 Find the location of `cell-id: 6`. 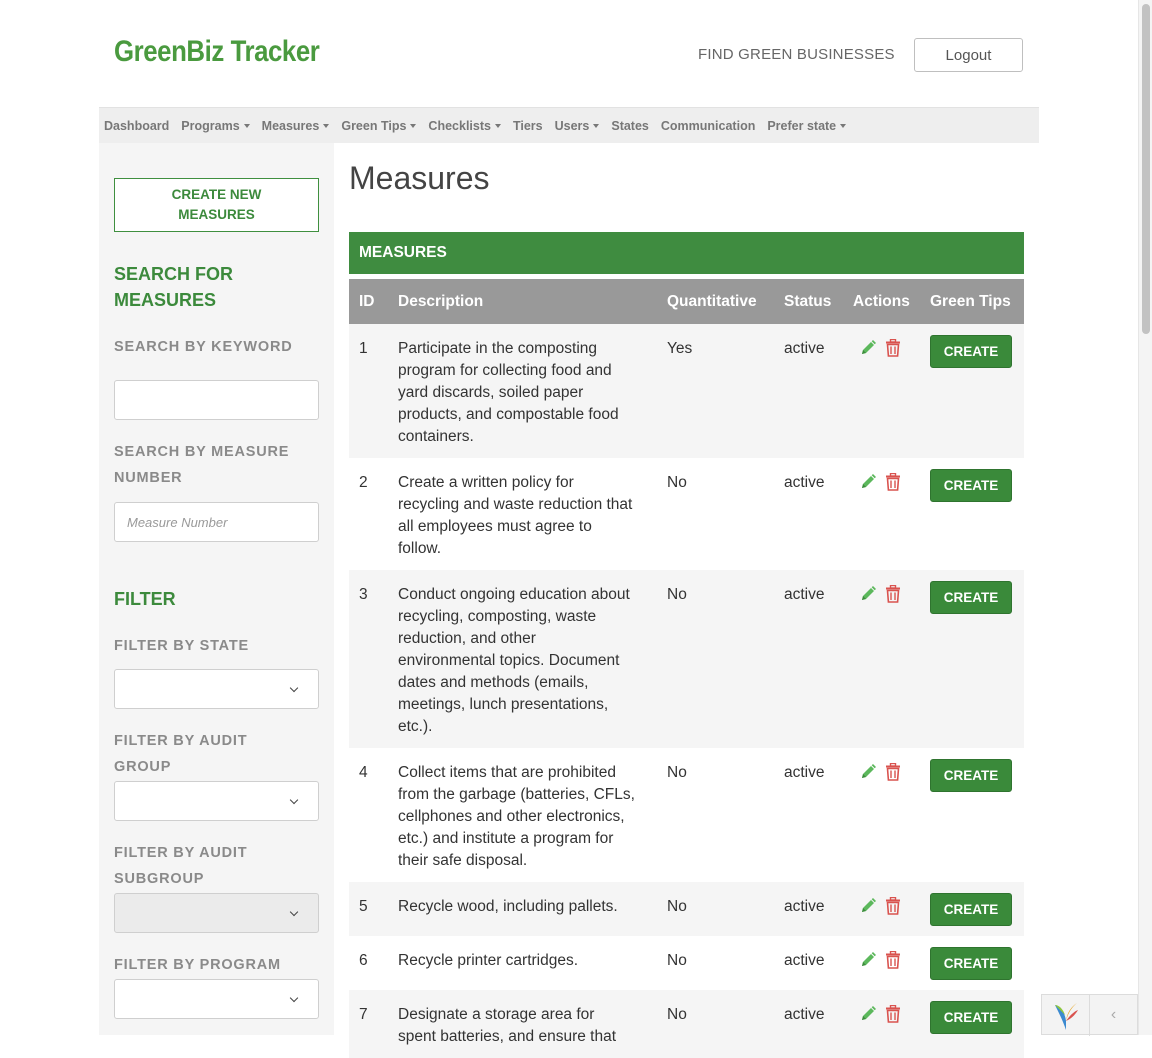

cell-id: 6 is located at coordinates (363, 960).